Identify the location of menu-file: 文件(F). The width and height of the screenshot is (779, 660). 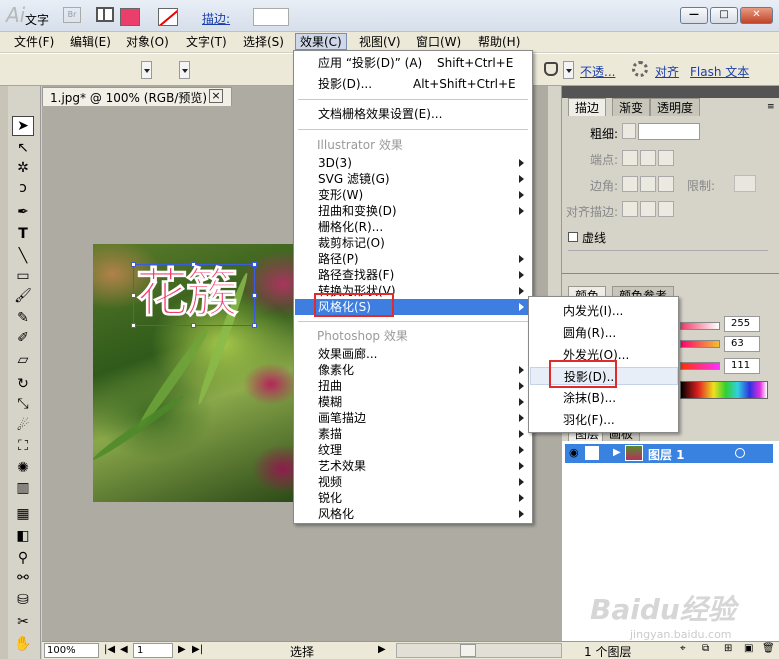
(34, 42).